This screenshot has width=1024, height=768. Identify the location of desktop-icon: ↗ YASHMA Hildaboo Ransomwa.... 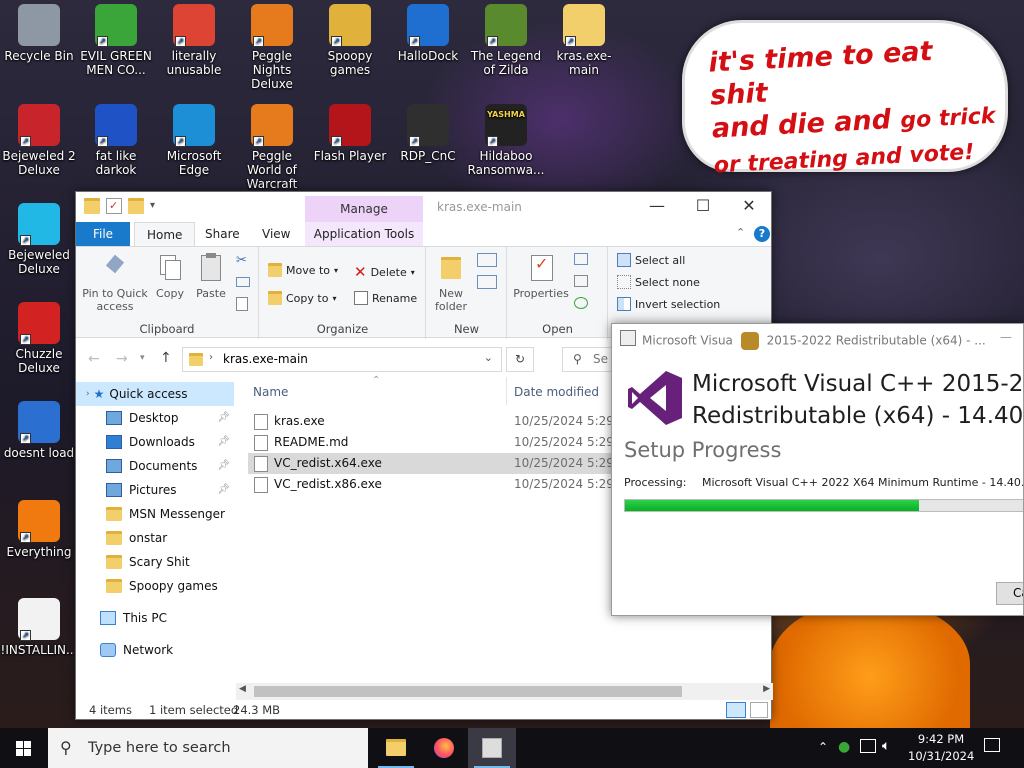
(506, 140).